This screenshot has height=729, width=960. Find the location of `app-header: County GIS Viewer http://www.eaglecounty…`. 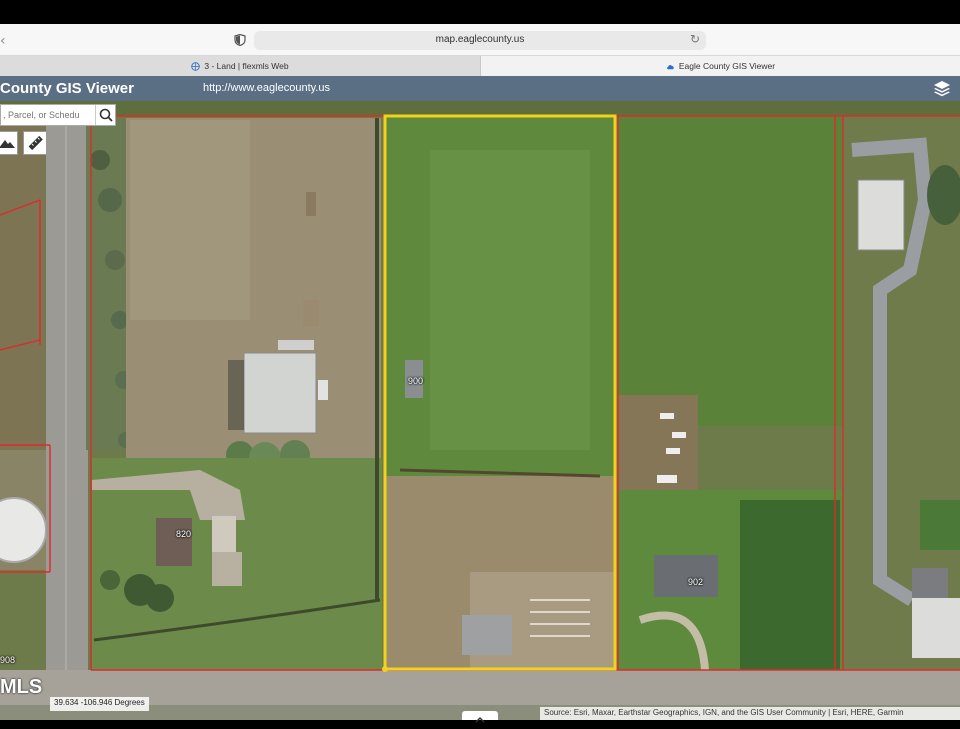

app-header: County GIS Viewer http://www.eaglecounty… is located at coordinates (480, 88).